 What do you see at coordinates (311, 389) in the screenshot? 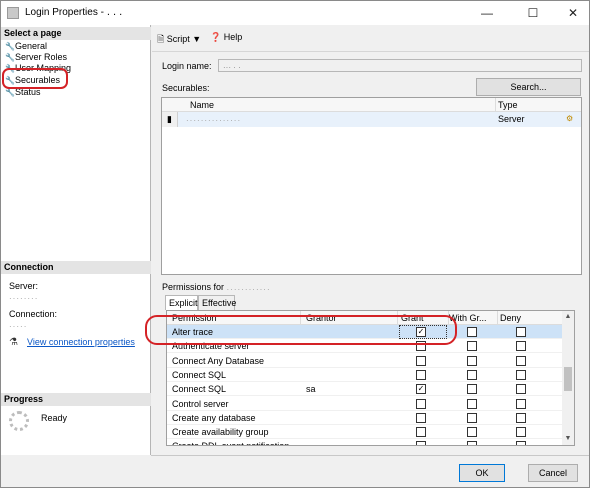
I see `permission-grantor: sa` at bounding box center [311, 389].